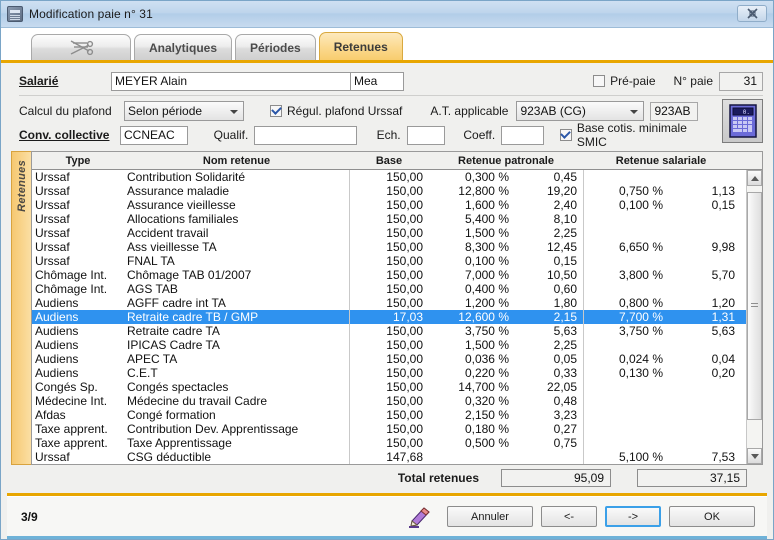  Describe the element at coordinates (236, 161) in the screenshot. I see `column-header-nom: Nom retenue` at that location.